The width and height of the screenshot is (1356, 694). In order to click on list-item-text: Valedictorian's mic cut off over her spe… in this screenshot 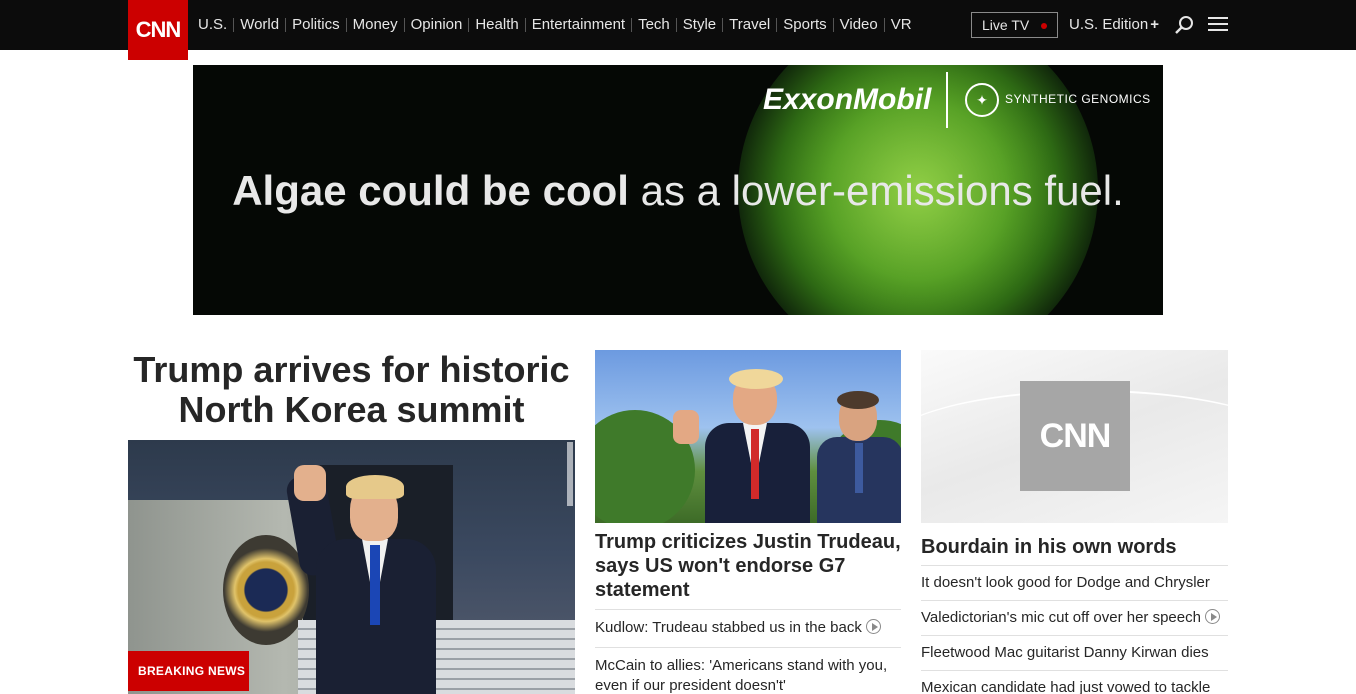, I will do `click(1061, 617)`.